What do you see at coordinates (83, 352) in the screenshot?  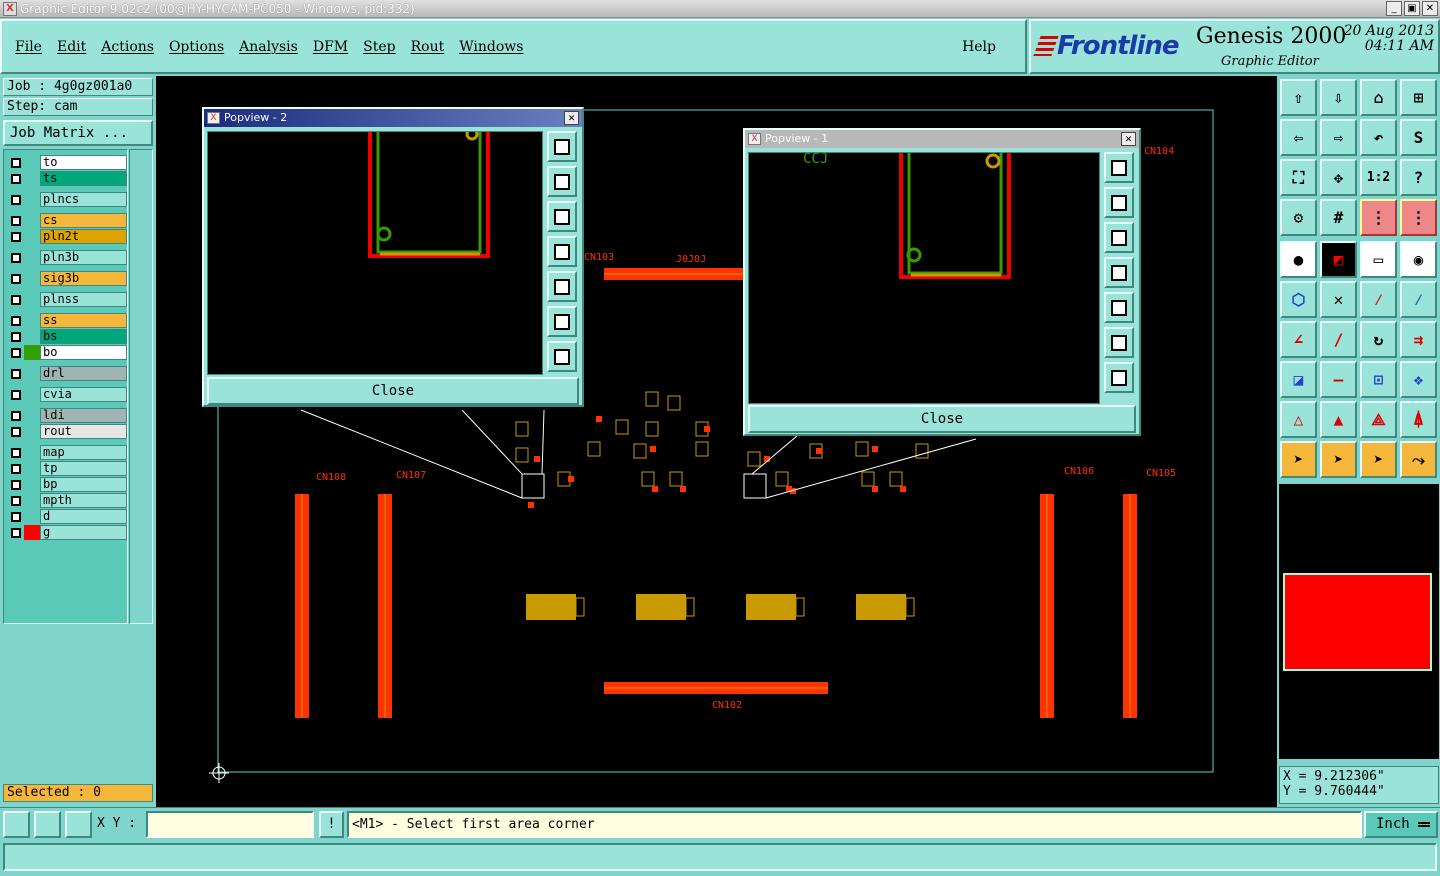 I see `layer-name: bo` at bounding box center [83, 352].